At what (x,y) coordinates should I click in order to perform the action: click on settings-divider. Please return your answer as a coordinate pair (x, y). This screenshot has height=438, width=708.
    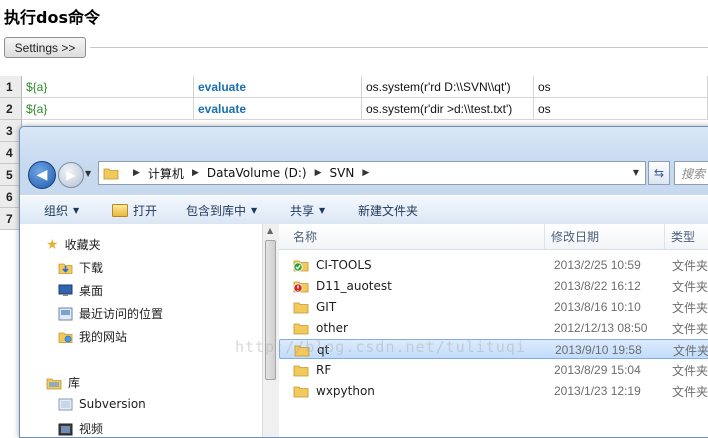
    Looking at the image, I should click on (399, 47).